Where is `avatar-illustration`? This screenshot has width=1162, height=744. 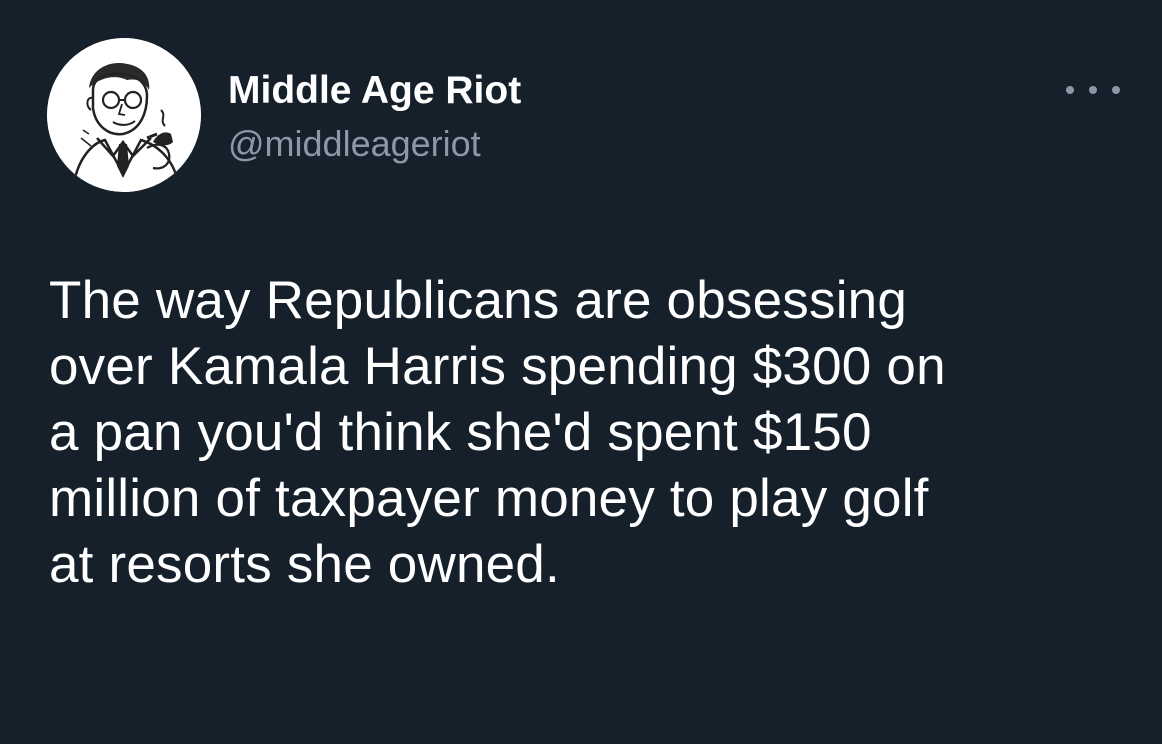
avatar-illustration is located at coordinates (124, 115).